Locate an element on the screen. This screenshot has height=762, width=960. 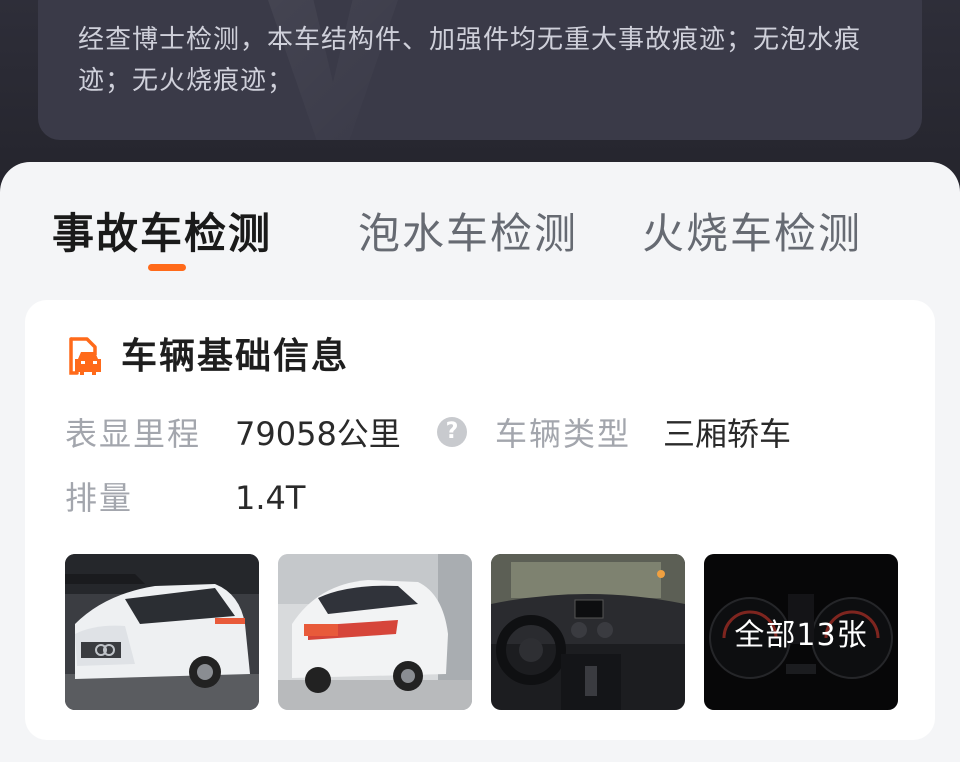
card-title: 车辆基础信息 is located at coordinates (235, 356).